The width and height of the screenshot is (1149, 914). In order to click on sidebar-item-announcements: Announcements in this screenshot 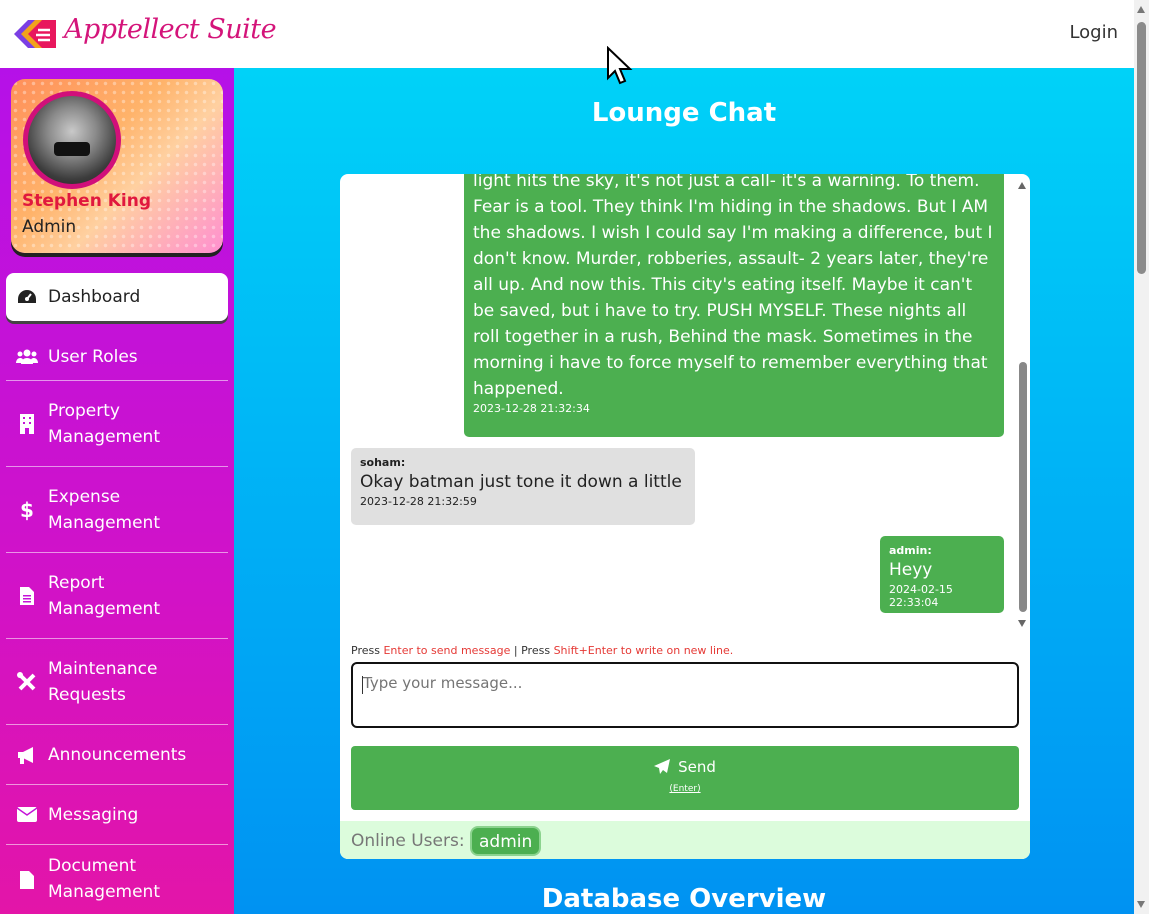, I will do `click(117, 755)`.